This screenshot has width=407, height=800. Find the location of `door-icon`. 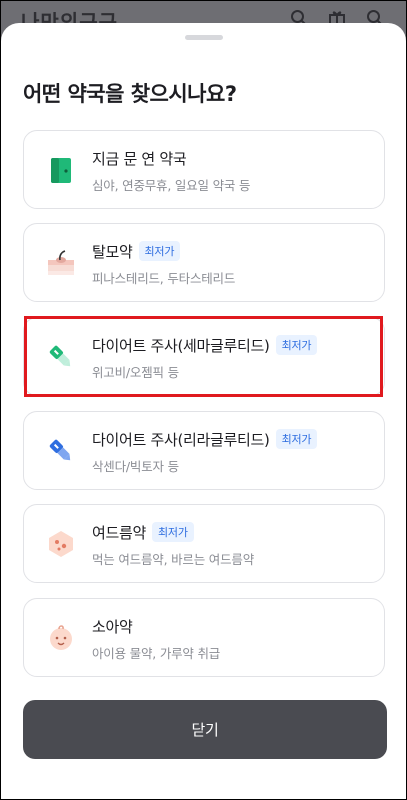

door-icon is located at coordinates (61, 170).